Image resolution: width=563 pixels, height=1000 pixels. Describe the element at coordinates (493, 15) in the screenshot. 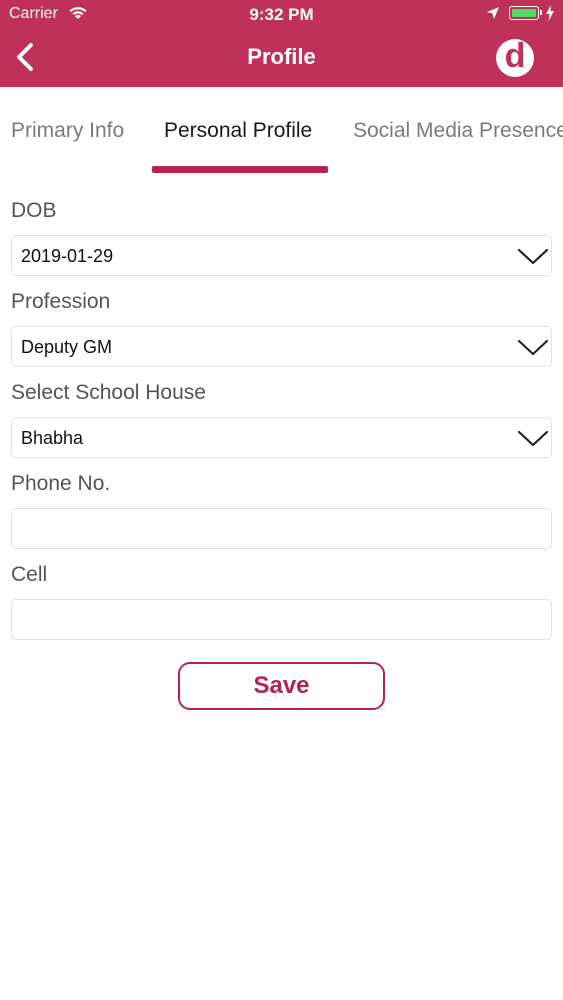

I see `location-arrow-icon` at that location.